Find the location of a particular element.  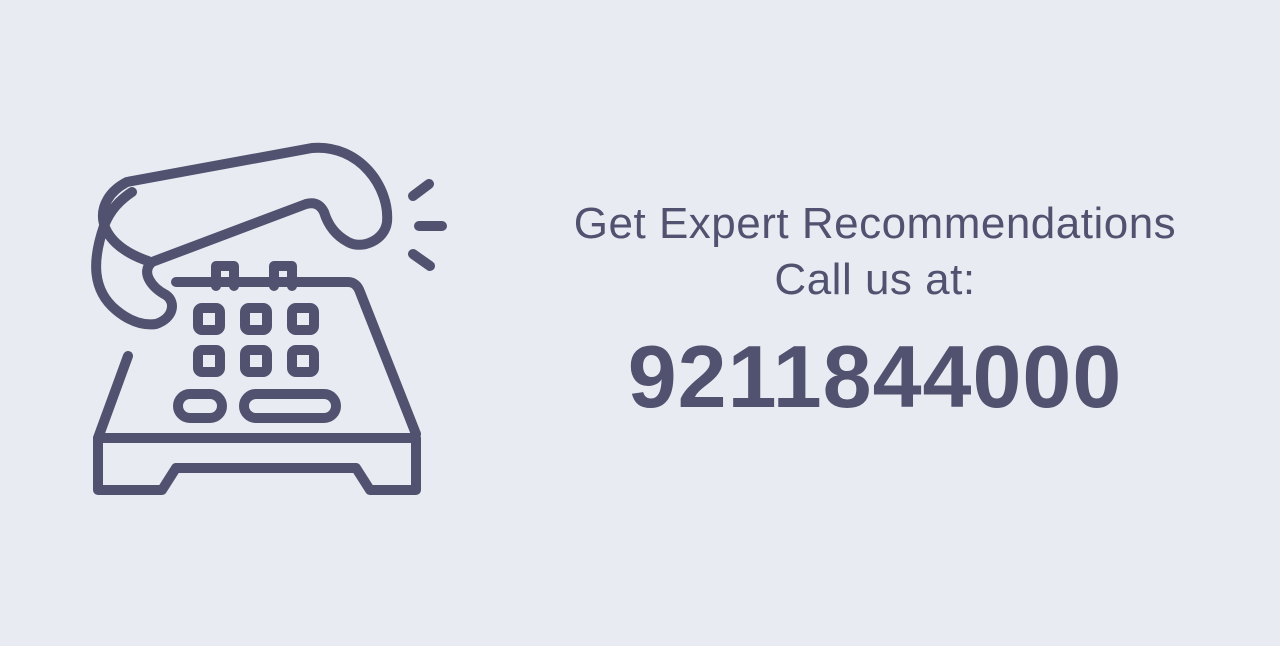

headline: Get Expert Recommendations is located at coordinates (875, 223).